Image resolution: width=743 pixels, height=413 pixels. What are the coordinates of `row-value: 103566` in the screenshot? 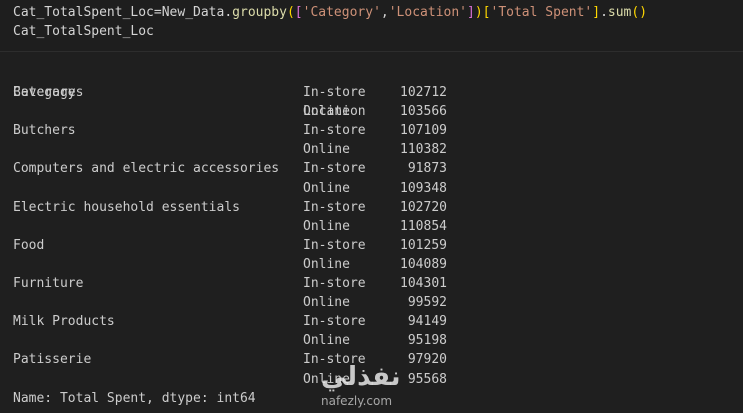 It's located at (423, 112).